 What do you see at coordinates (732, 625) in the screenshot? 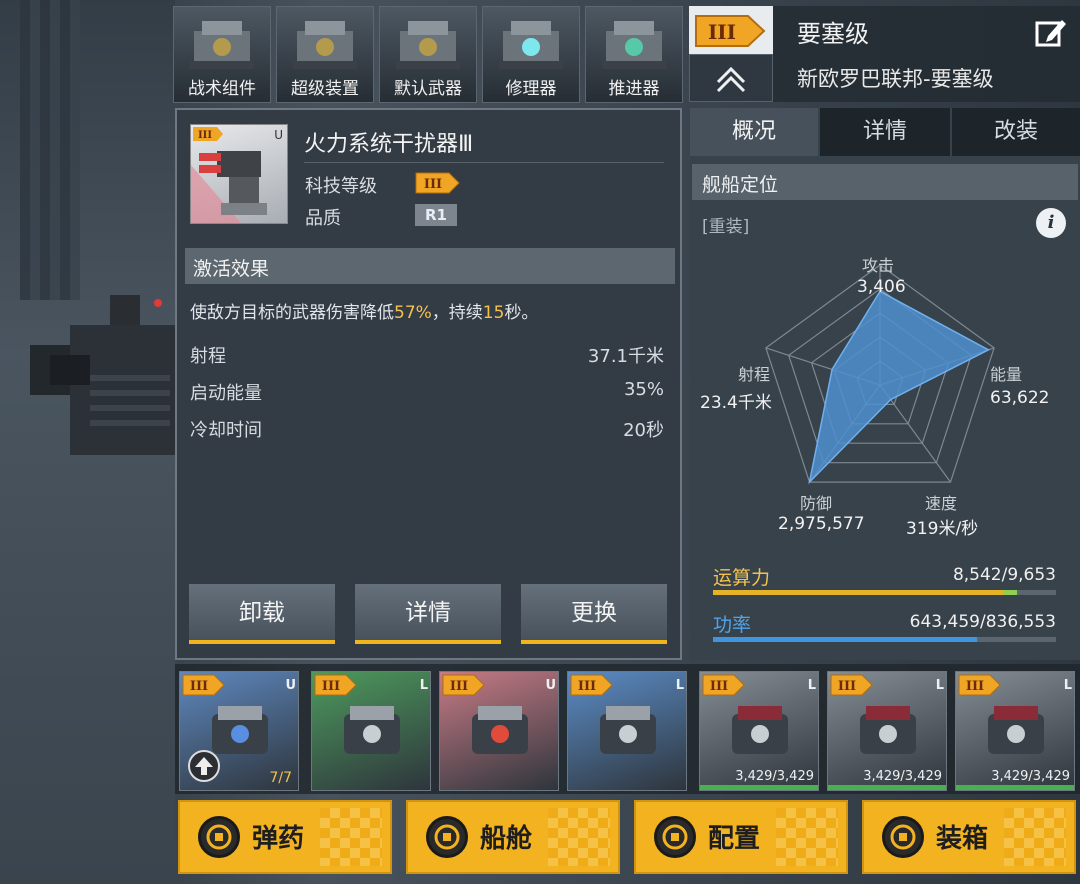
I see `power-label: 功率` at bounding box center [732, 625].